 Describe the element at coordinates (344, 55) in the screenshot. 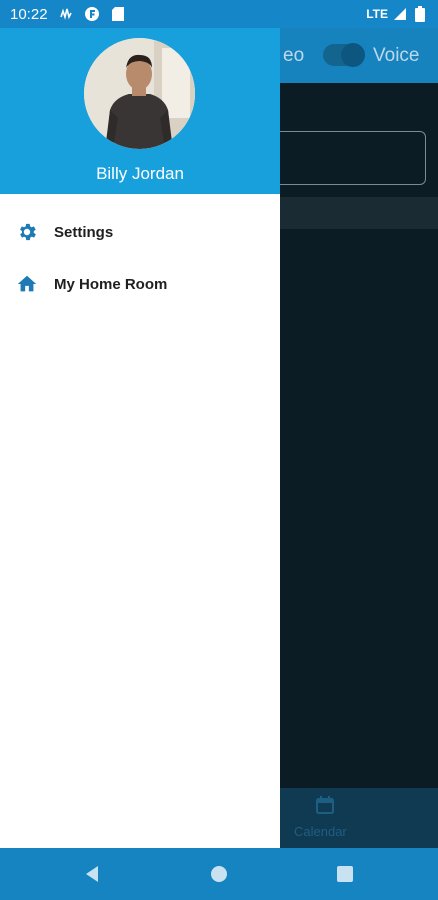

I see `mode-toggle` at that location.